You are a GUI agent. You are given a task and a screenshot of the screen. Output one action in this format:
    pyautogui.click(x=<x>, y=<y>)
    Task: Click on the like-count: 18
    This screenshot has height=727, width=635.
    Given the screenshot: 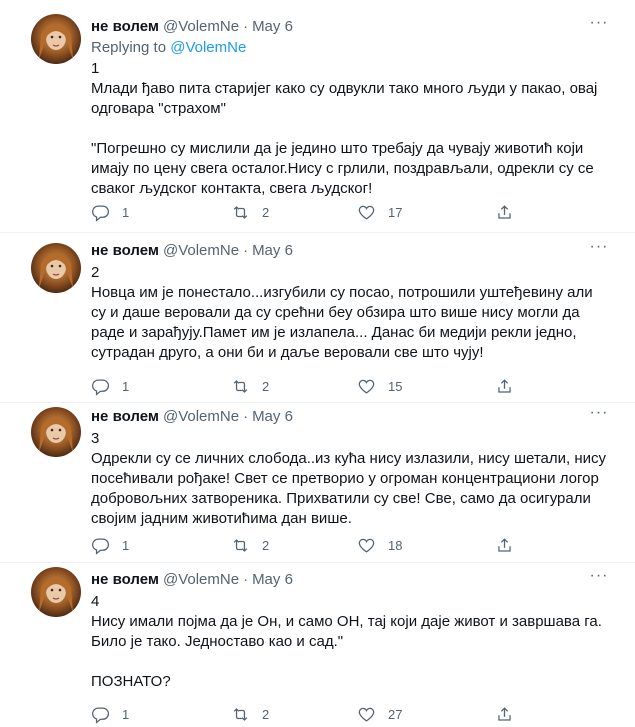 What is the action you would take?
    pyautogui.click(x=395, y=545)
    